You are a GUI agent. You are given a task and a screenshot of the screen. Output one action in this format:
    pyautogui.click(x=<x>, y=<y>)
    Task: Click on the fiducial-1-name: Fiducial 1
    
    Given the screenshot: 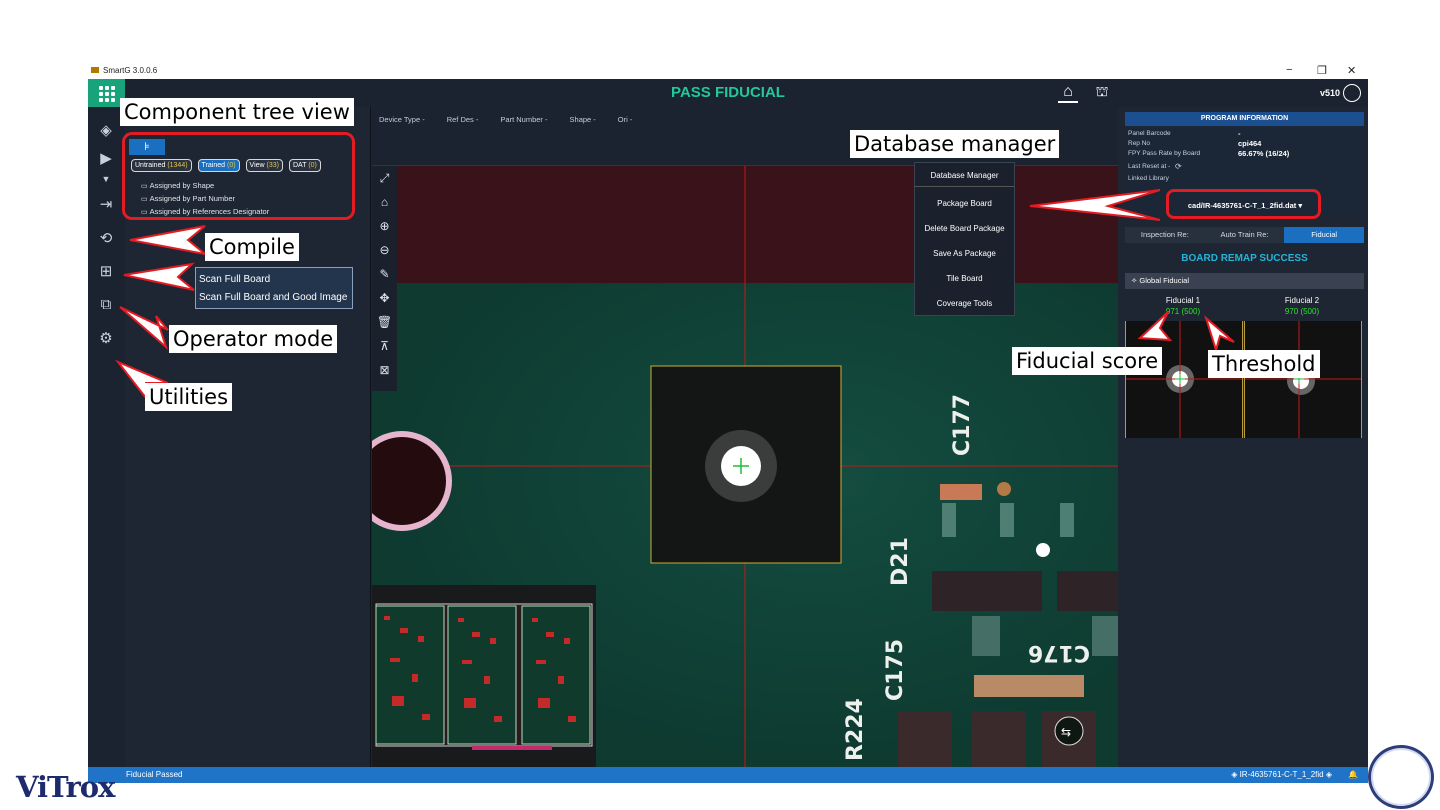 What is the action you would take?
    pyautogui.click(x=1183, y=300)
    